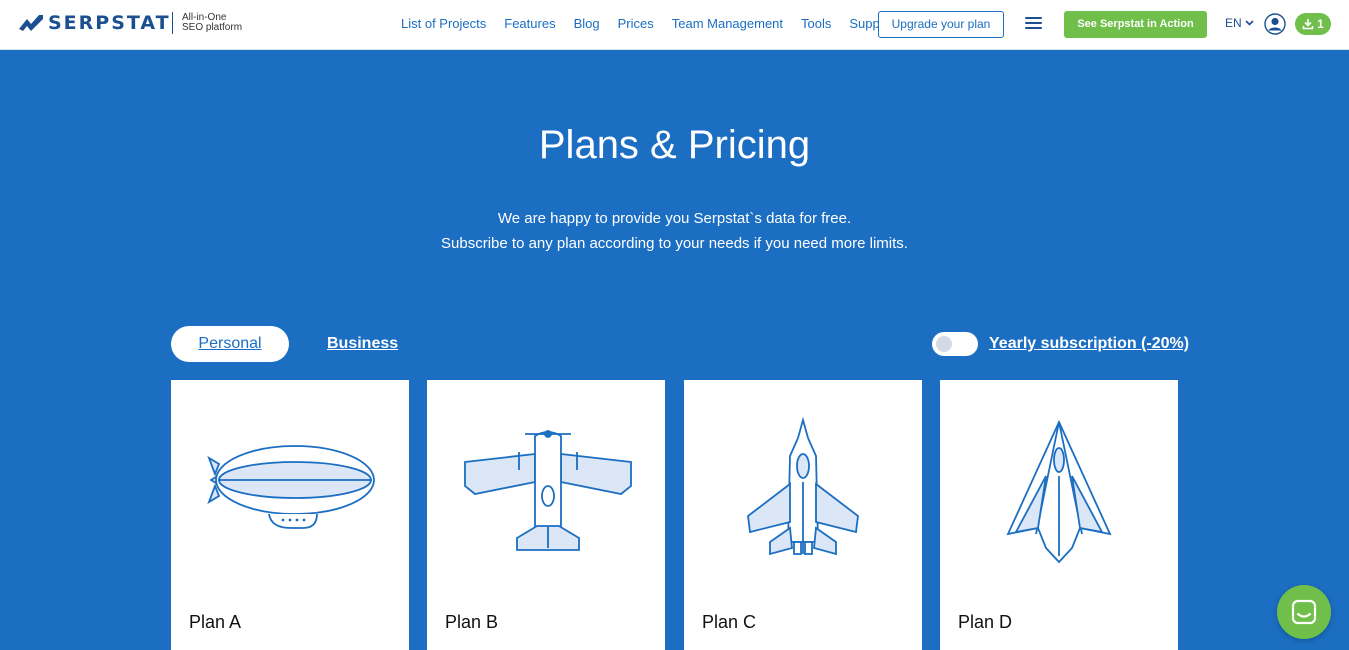 Image resolution: width=1349 pixels, height=650 pixels. What do you see at coordinates (1059, 491) in the screenshot?
I see `stealth-jet-icon` at bounding box center [1059, 491].